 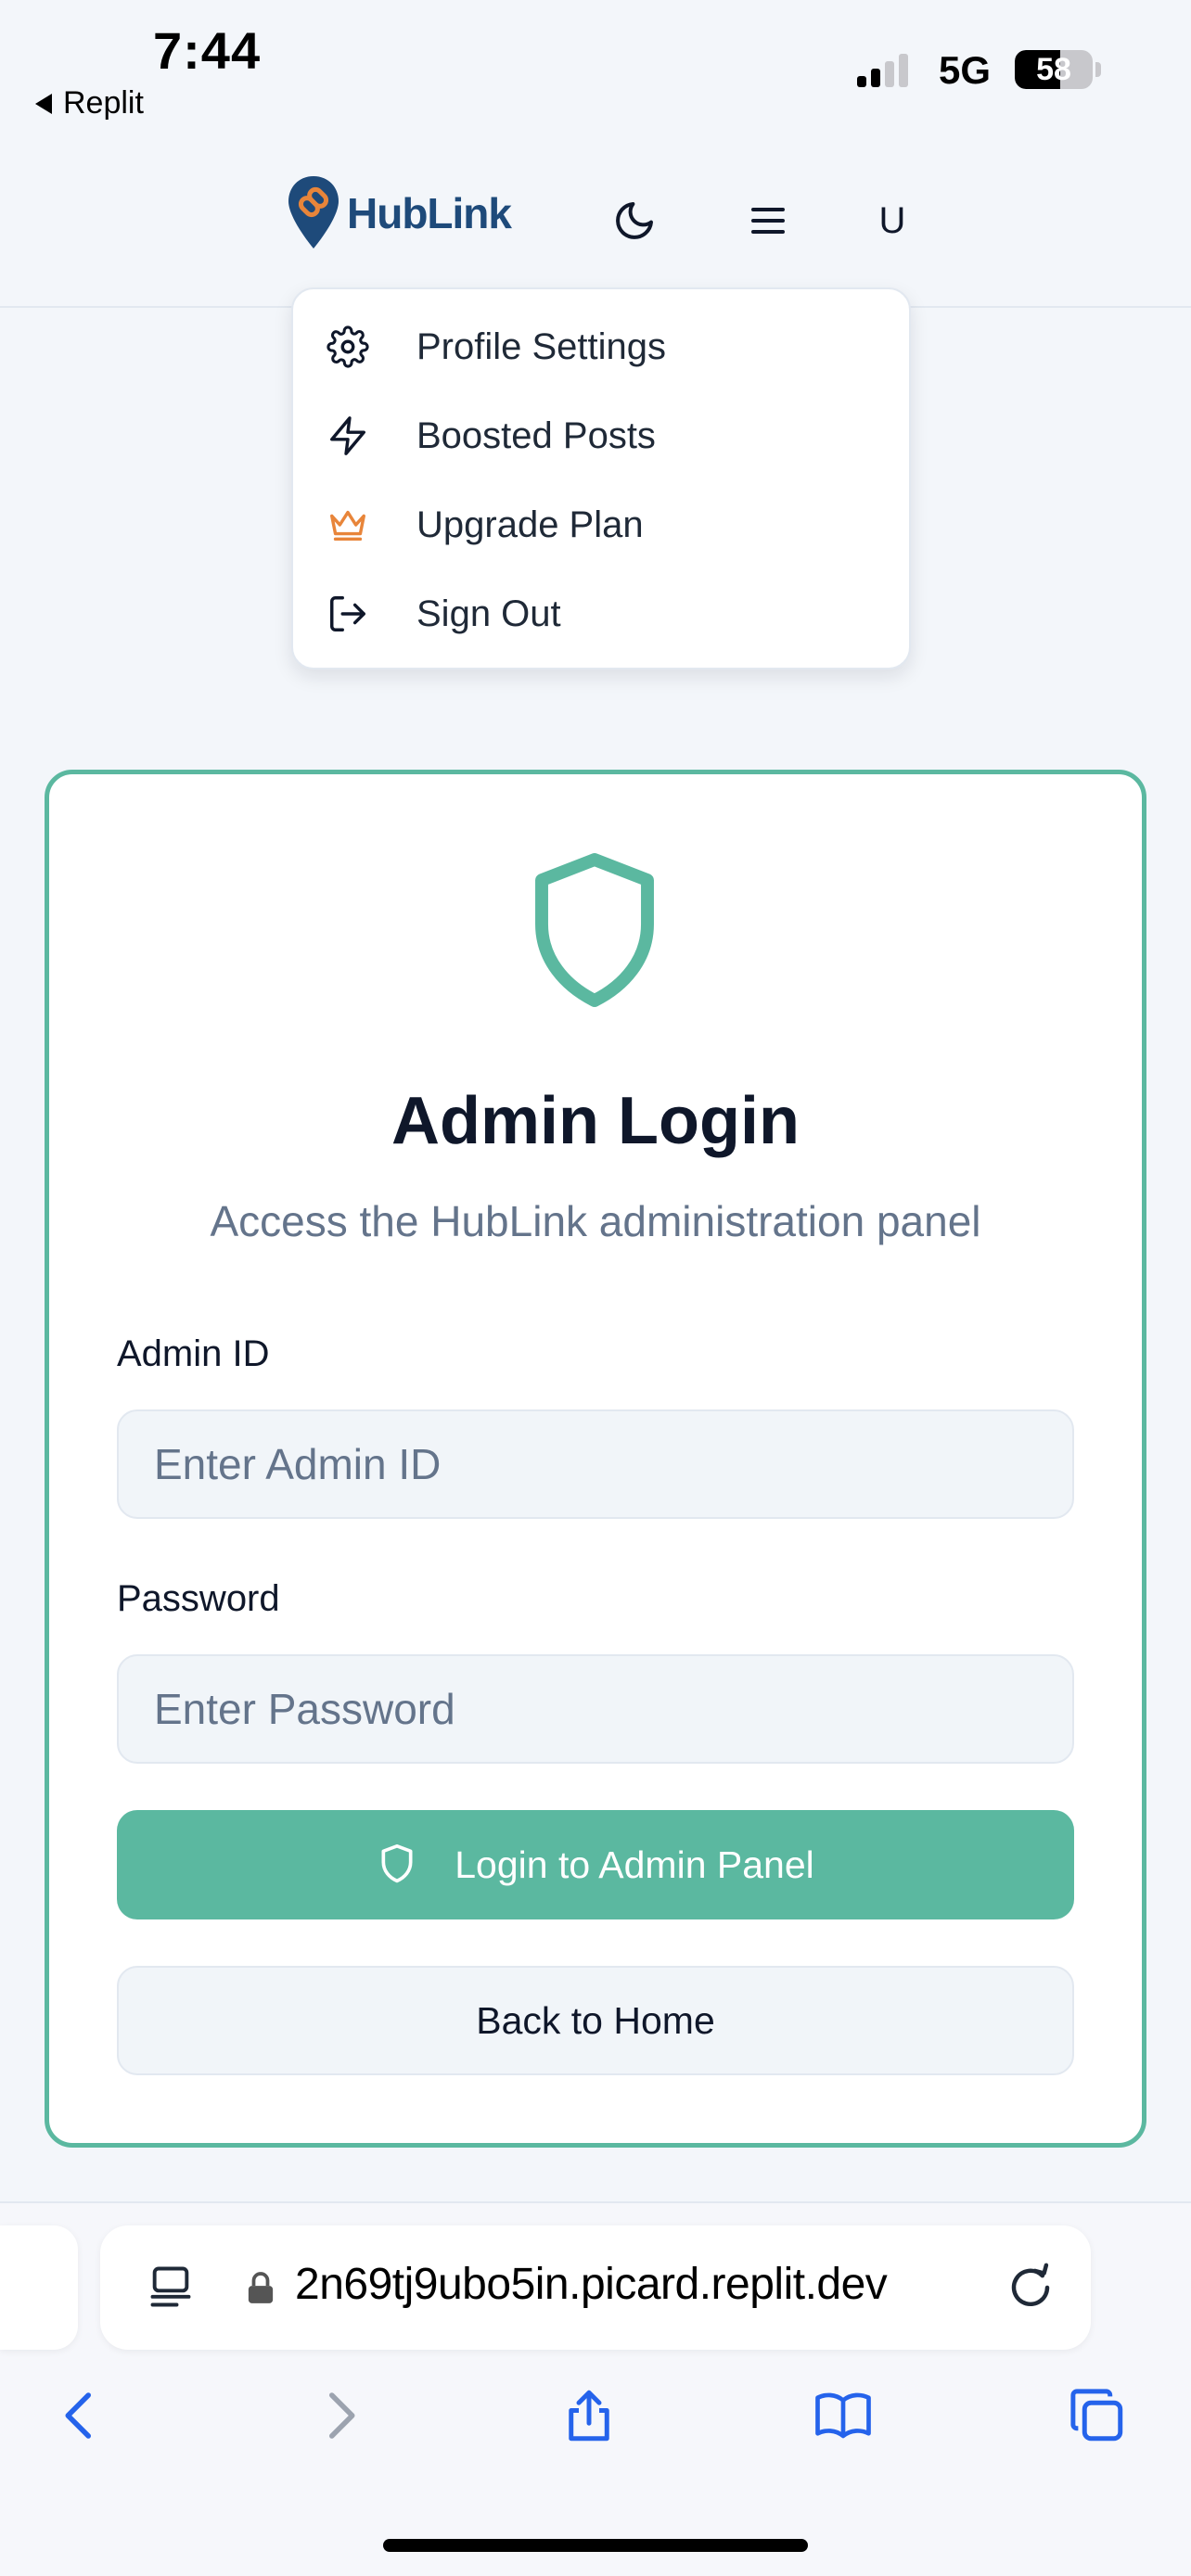 What do you see at coordinates (339, 2415) in the screenshot?
I see `forward-arrow-icon` at bounding box center [339, 2415].